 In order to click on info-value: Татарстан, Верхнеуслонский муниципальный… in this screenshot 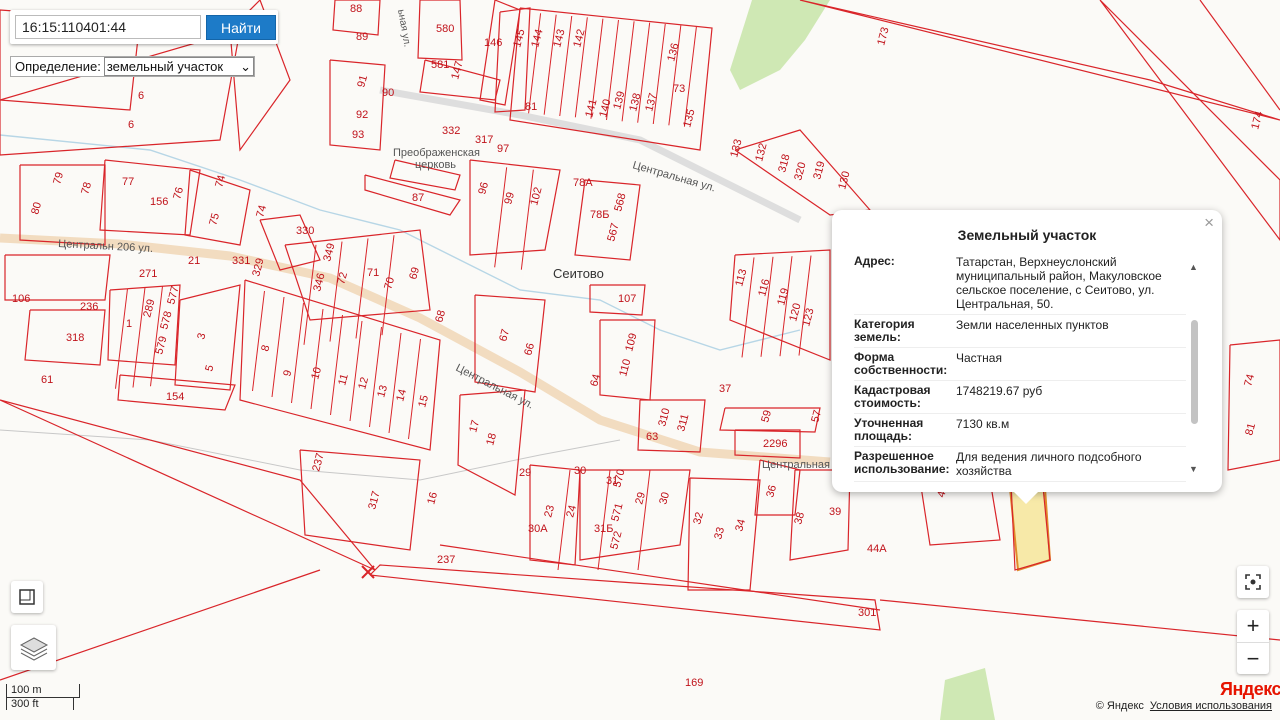, I will do `click(1059, 283)`.